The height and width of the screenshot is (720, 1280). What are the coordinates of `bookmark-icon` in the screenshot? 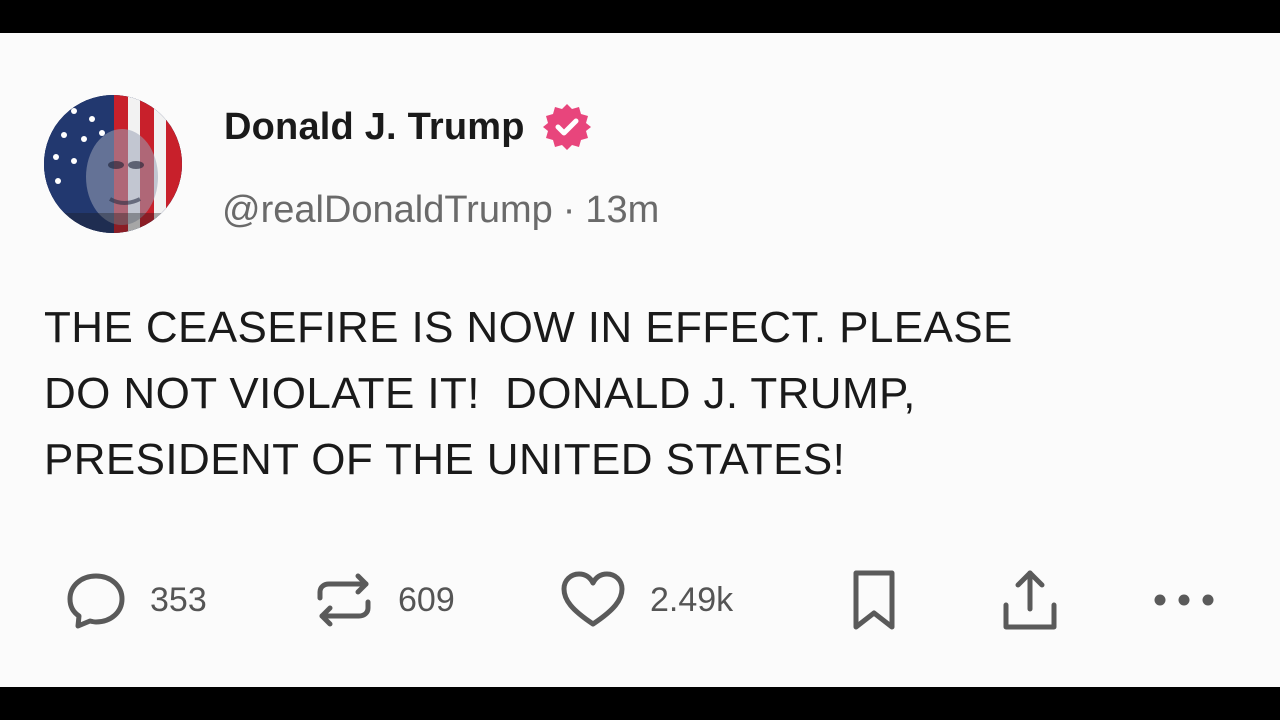 It's located at (874, 600).